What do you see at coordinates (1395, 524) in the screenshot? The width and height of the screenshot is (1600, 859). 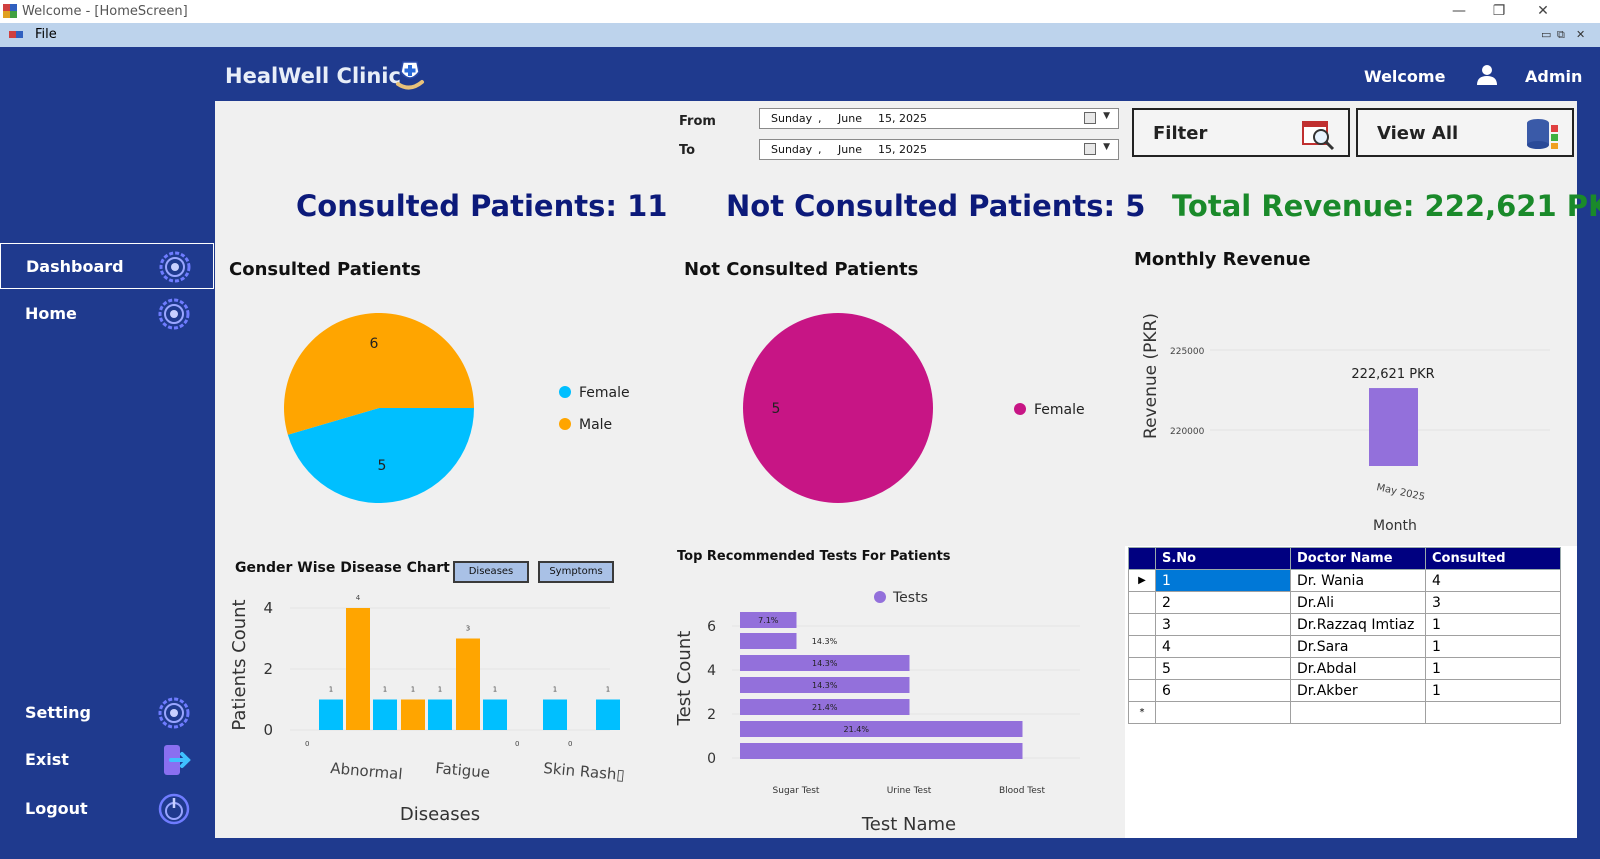 I see `x-axis-label: Month` at bounding box center [1395, 524].